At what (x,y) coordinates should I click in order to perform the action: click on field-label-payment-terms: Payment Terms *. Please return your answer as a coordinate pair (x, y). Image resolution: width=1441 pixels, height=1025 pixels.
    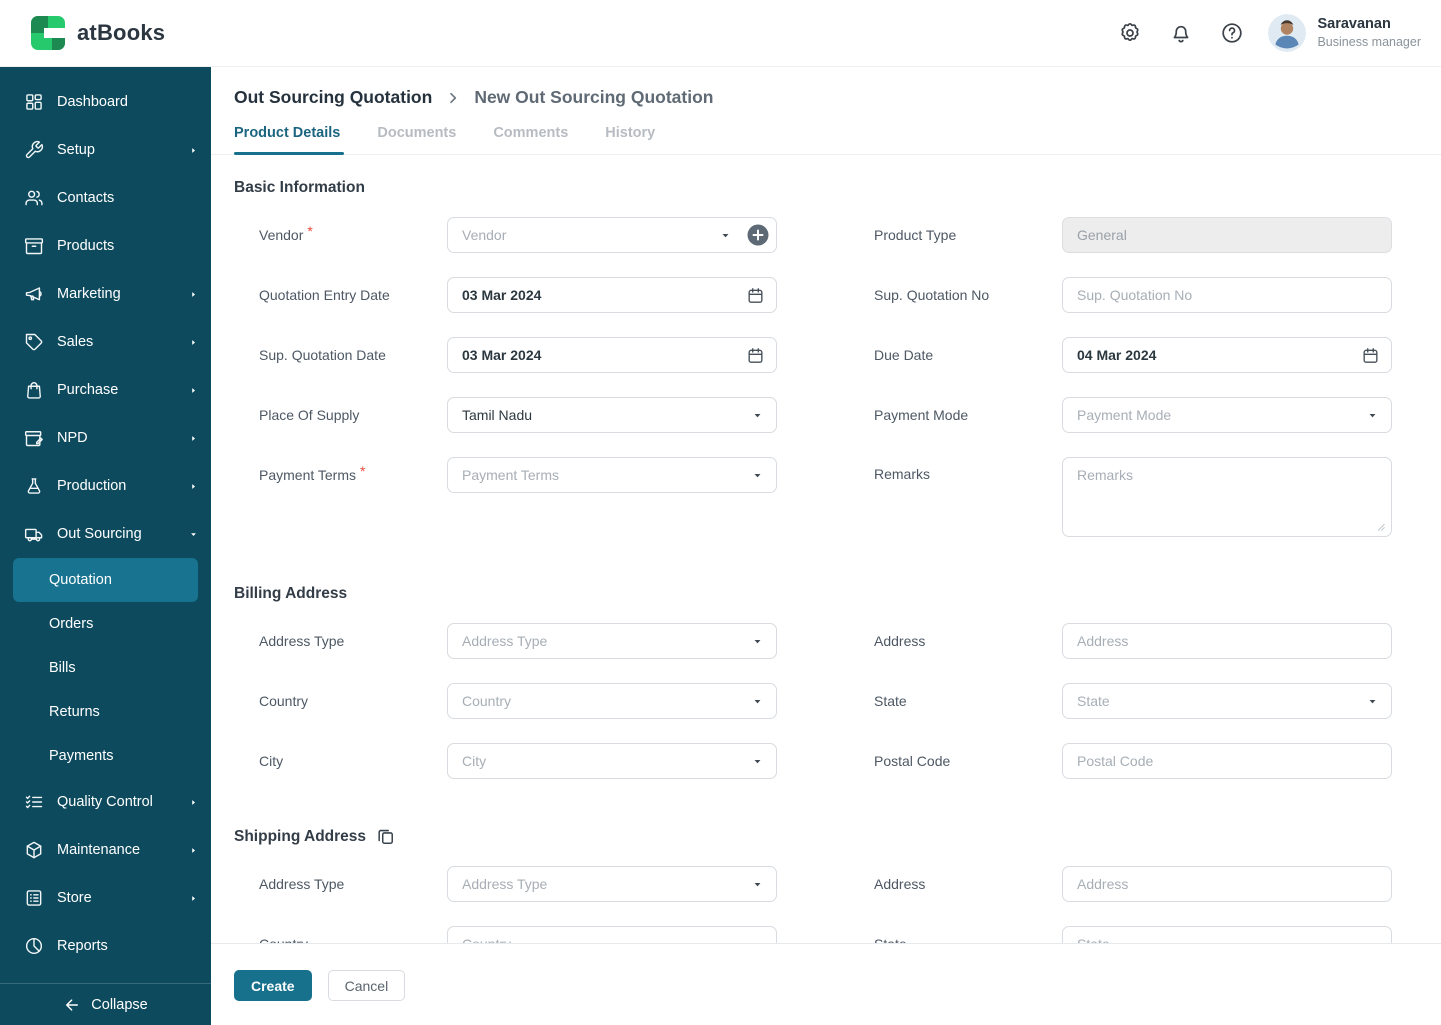
    Looking at the image, I should click on (340, 473).